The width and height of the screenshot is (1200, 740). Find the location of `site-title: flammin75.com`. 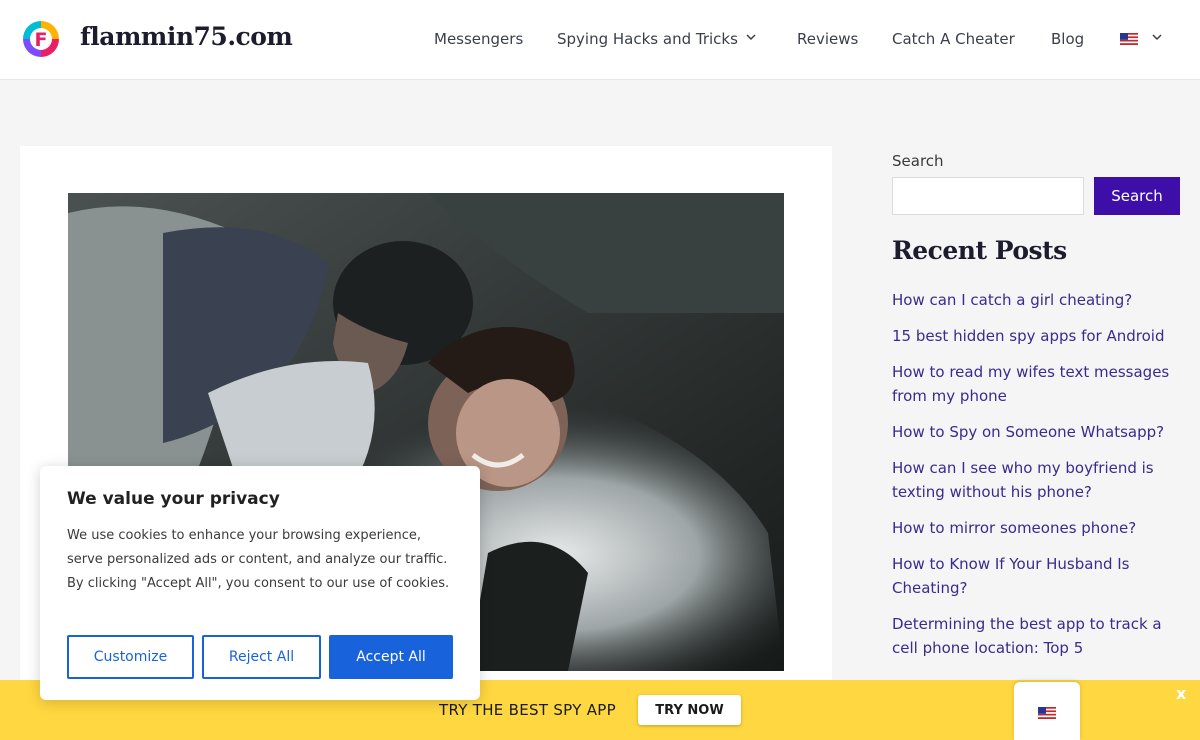

site-title: flammin75.com is located at coordinates (186, 36).